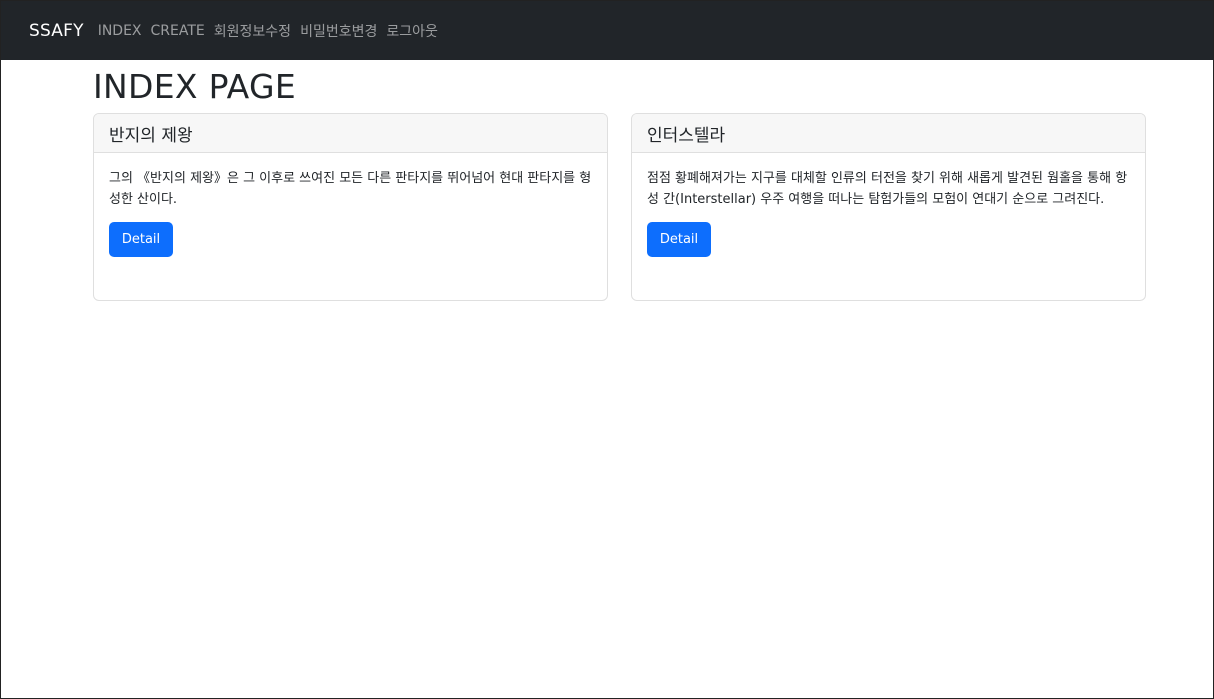 Image resolution: width=1214 pixels, height=699 pixels. I want to click on nav-link-create: CREATE, so click(178, 31).